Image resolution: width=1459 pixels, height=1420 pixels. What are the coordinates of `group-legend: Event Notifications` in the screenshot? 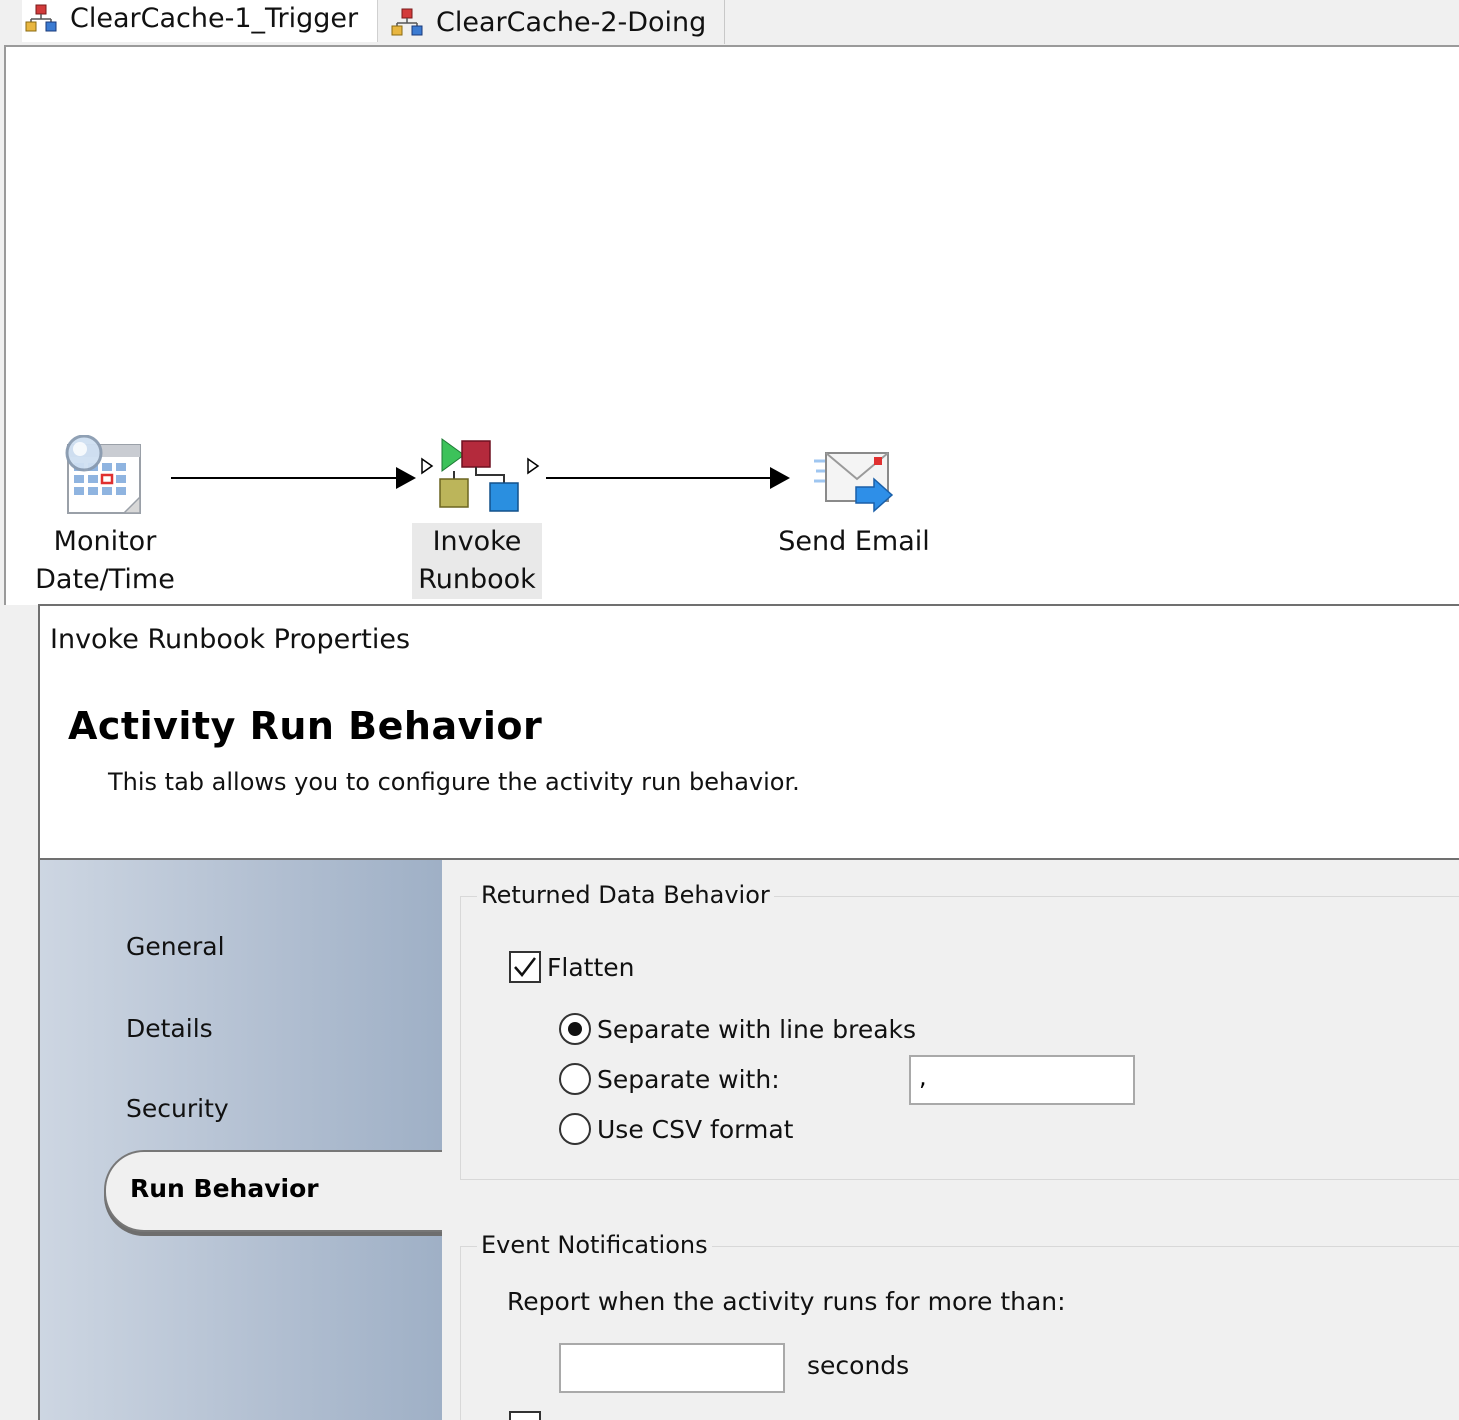 It's located at (594, 1245).